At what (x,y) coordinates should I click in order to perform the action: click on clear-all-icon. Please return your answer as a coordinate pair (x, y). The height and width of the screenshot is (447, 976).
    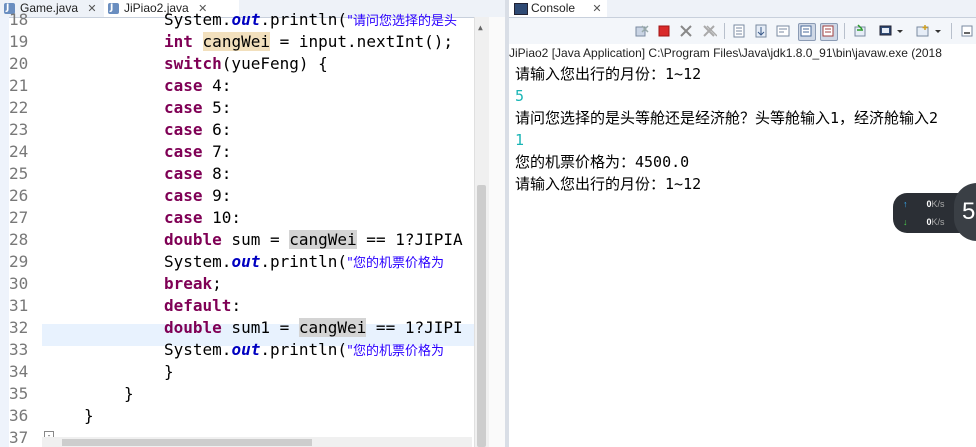
    Looking at the image, I should click on (709, 31).